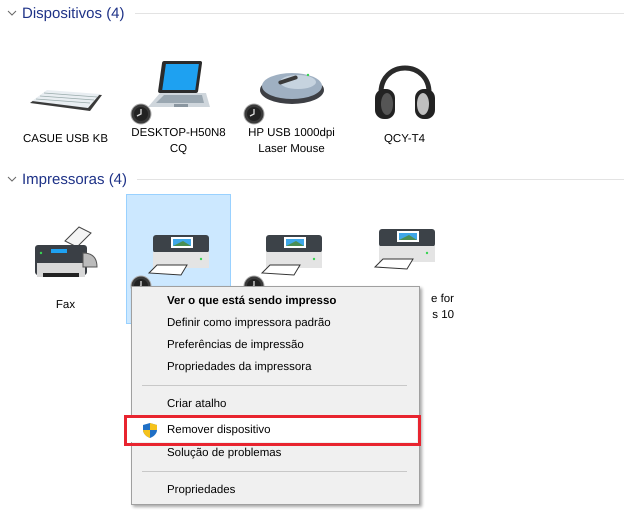  I want to click on menu-item: Propriedades da impressora, so click(275, 367).